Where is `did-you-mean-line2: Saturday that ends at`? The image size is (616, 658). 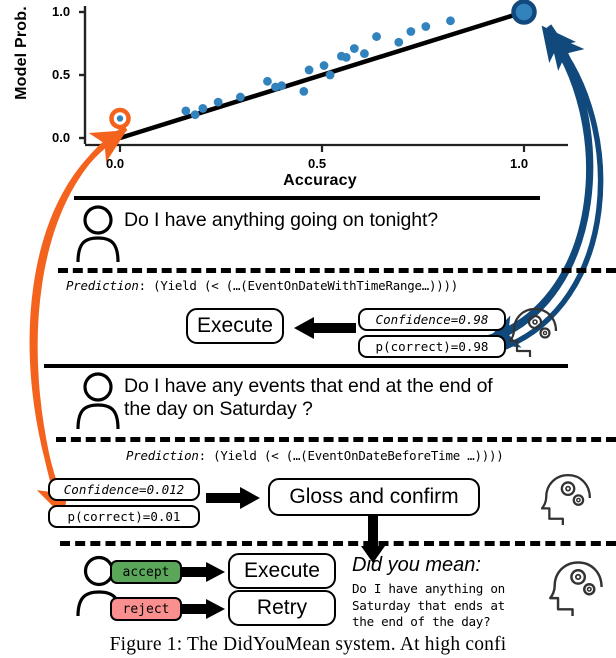 did-you-mean-line2: Saturday that ends at is located at coordinates (428, 605).